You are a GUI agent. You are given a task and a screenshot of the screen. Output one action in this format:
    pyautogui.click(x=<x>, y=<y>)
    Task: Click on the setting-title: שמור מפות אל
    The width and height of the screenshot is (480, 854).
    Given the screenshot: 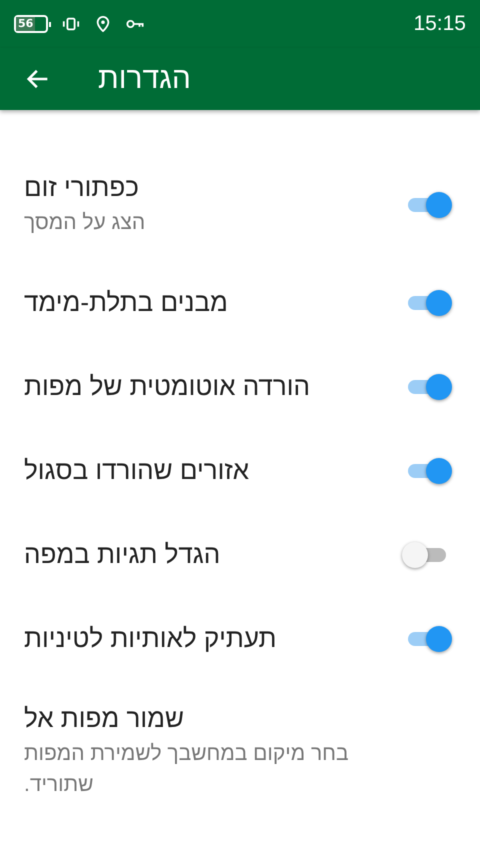 What is the action you would take?
    pyautogui.click(x=104, y=718)
    